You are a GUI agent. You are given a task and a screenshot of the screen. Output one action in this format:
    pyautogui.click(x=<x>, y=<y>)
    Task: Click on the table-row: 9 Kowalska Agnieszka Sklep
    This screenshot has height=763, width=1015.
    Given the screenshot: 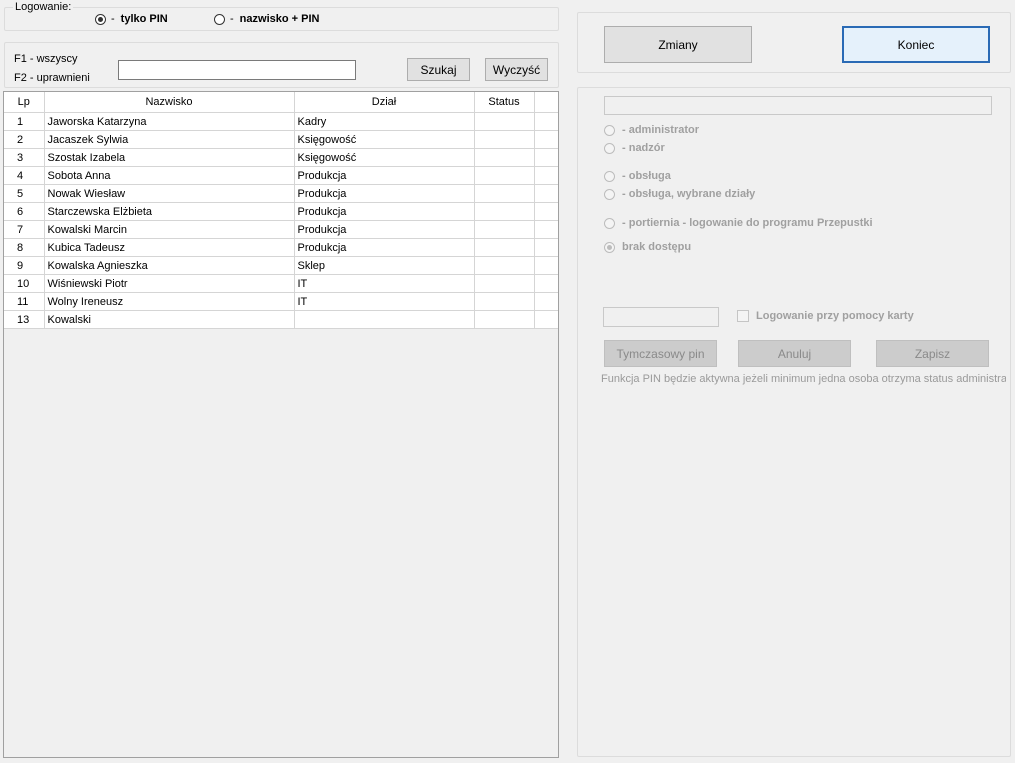 What is the action you would take?
    pyautogui.click(x=281, y=265)
    